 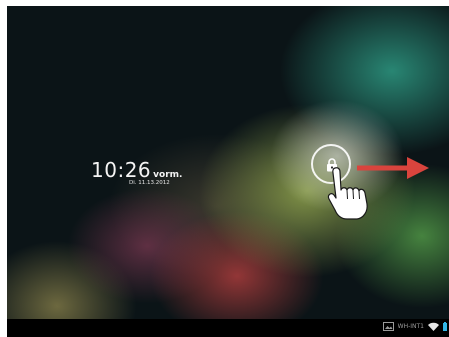 What do you see at coordinates (410, 326) in the screenshot?
I see `network-label: WH-INT1` at bounding box center [410, 326].